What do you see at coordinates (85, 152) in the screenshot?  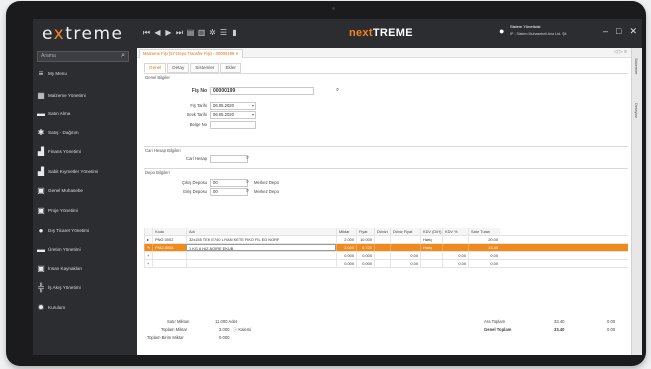 I see `sidebar-item-4: ▟ Finans Yönetimi` at bounding box center [85, 152].